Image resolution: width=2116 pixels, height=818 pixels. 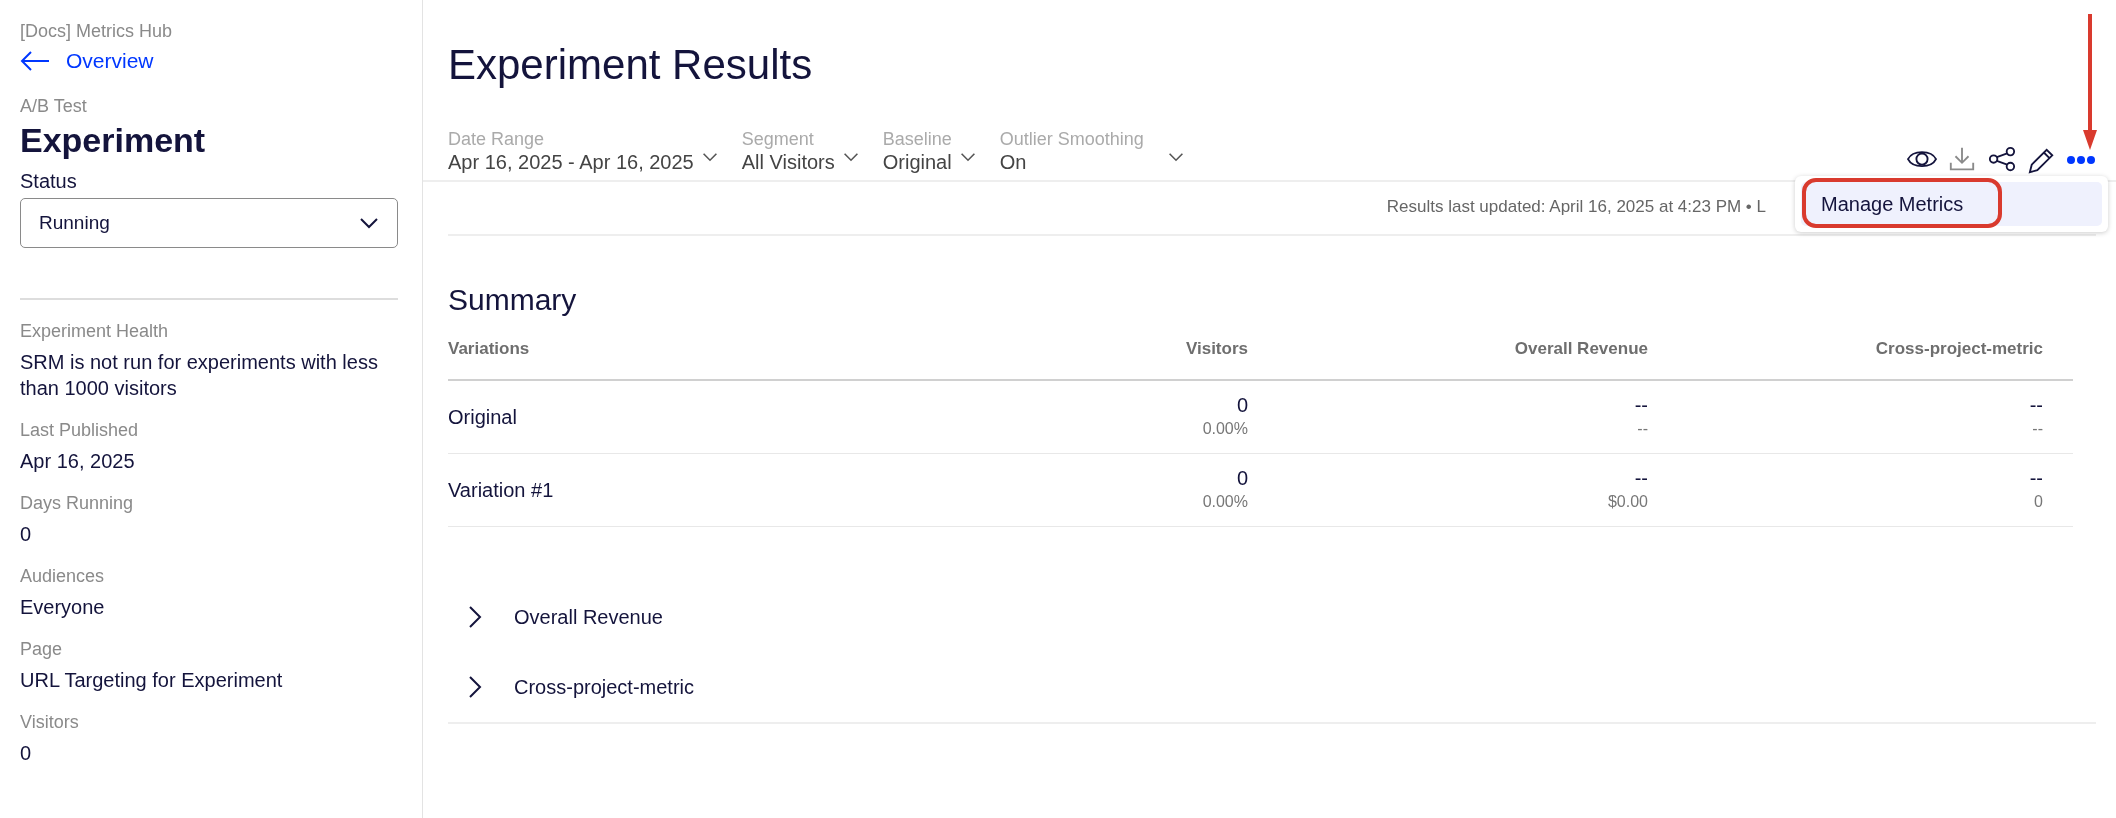 What do you see at coordinates (35, 60) in the screenshot?
I see `back-arrow-icon` at bounding box center [35, 60].